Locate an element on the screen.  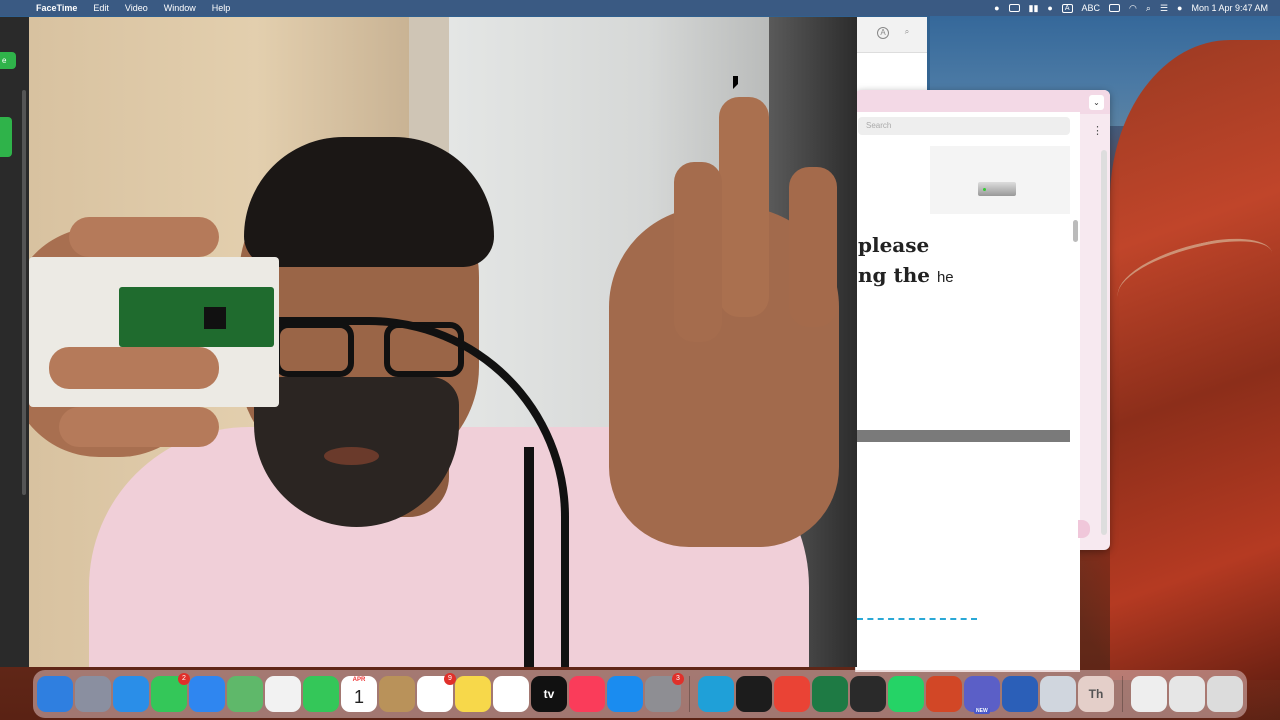
dock: 2 APR 1 9 tv 3 NEW Th is located at coordinates (640, 694).